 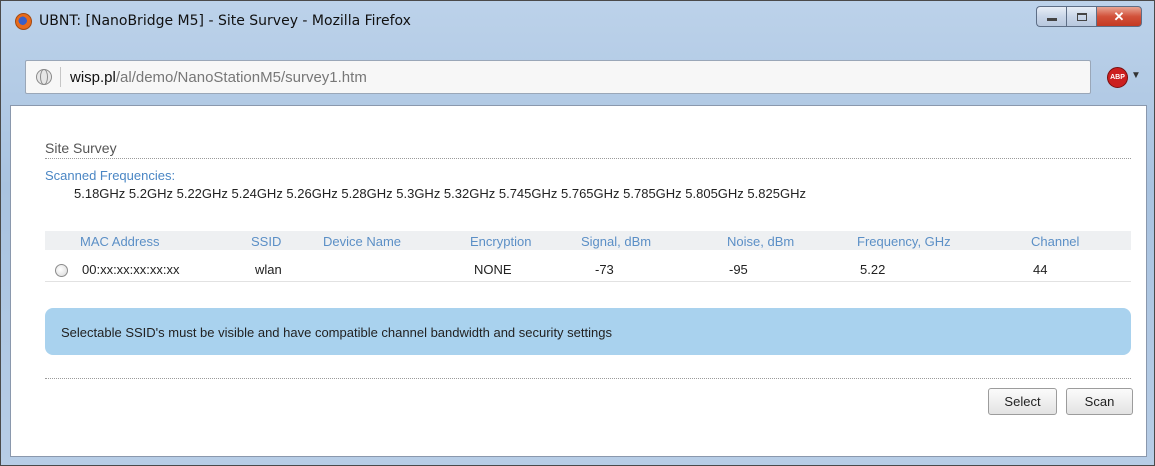 What do you see at coordinates (873, 269) in the screenshot?
I see `cell-frequency: 5.22` at bounding box center [873, 269].